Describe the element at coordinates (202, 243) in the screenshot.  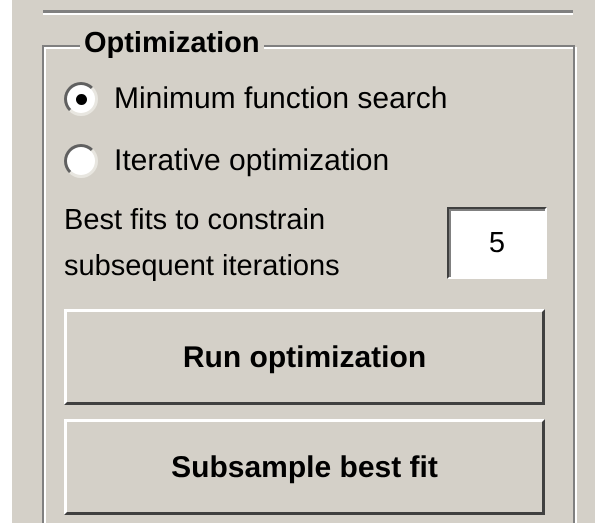
I see `best-fits-label: Best fits to constrain subsequent iterations` at that location.